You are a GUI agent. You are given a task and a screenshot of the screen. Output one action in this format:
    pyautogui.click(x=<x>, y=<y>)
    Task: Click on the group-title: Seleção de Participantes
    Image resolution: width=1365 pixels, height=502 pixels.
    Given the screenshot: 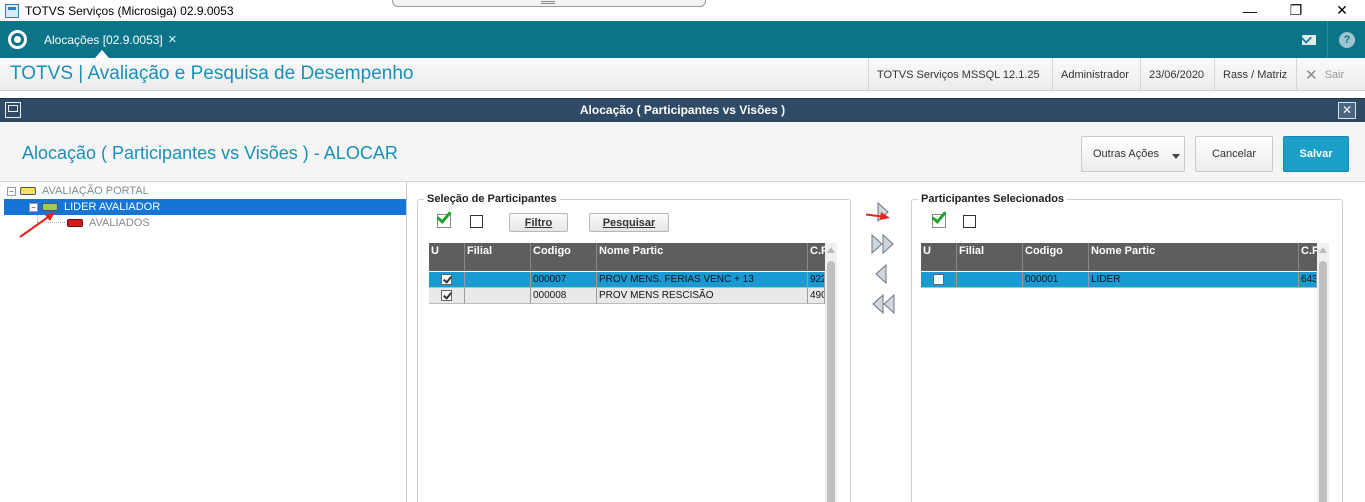 What is the action you would take?
    pyautogui.click(x=492, y=199)
    